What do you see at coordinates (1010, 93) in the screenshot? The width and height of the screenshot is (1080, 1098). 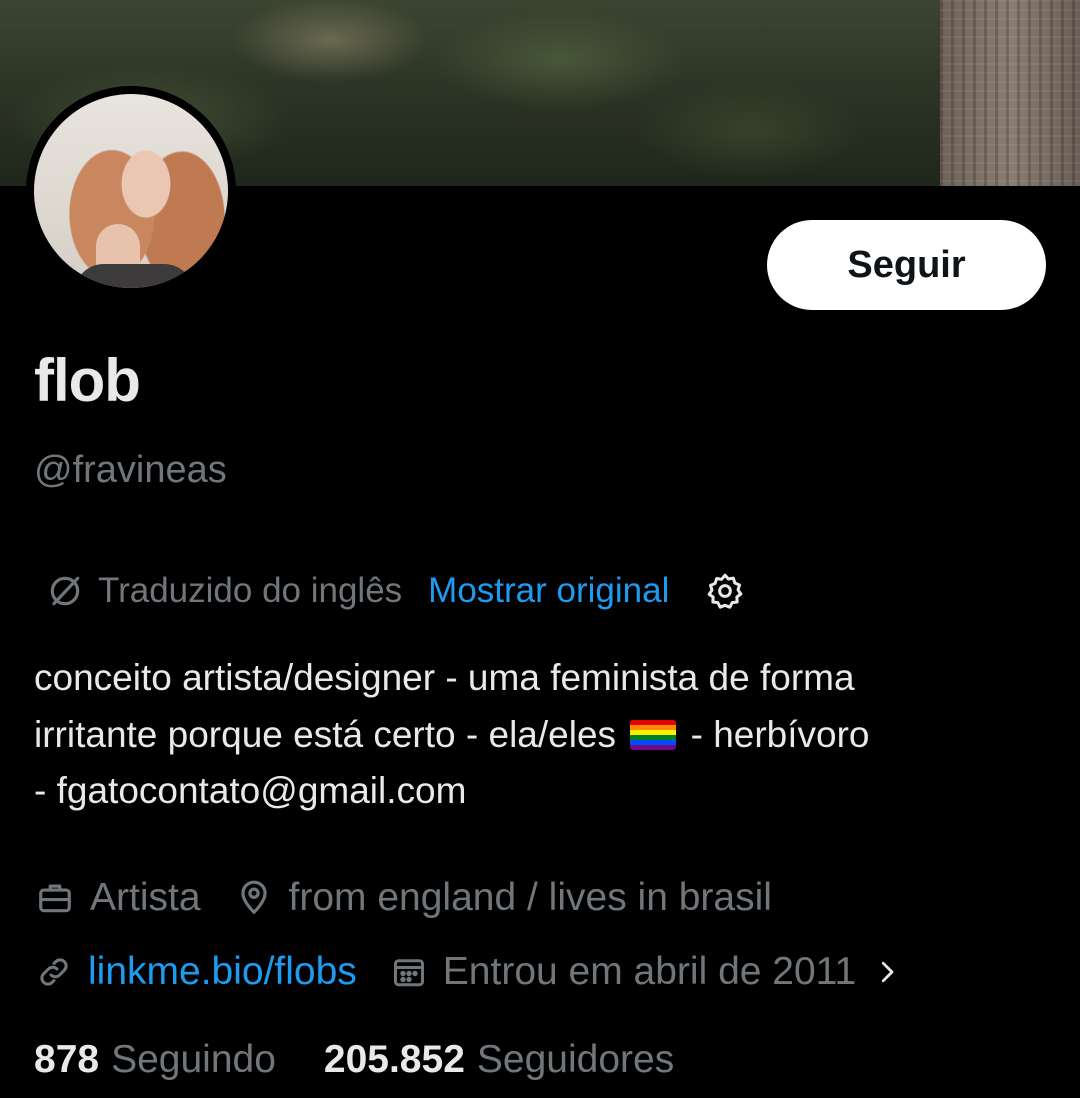 I see `banner-tree-trunk` at bounding box center [1010, 93].